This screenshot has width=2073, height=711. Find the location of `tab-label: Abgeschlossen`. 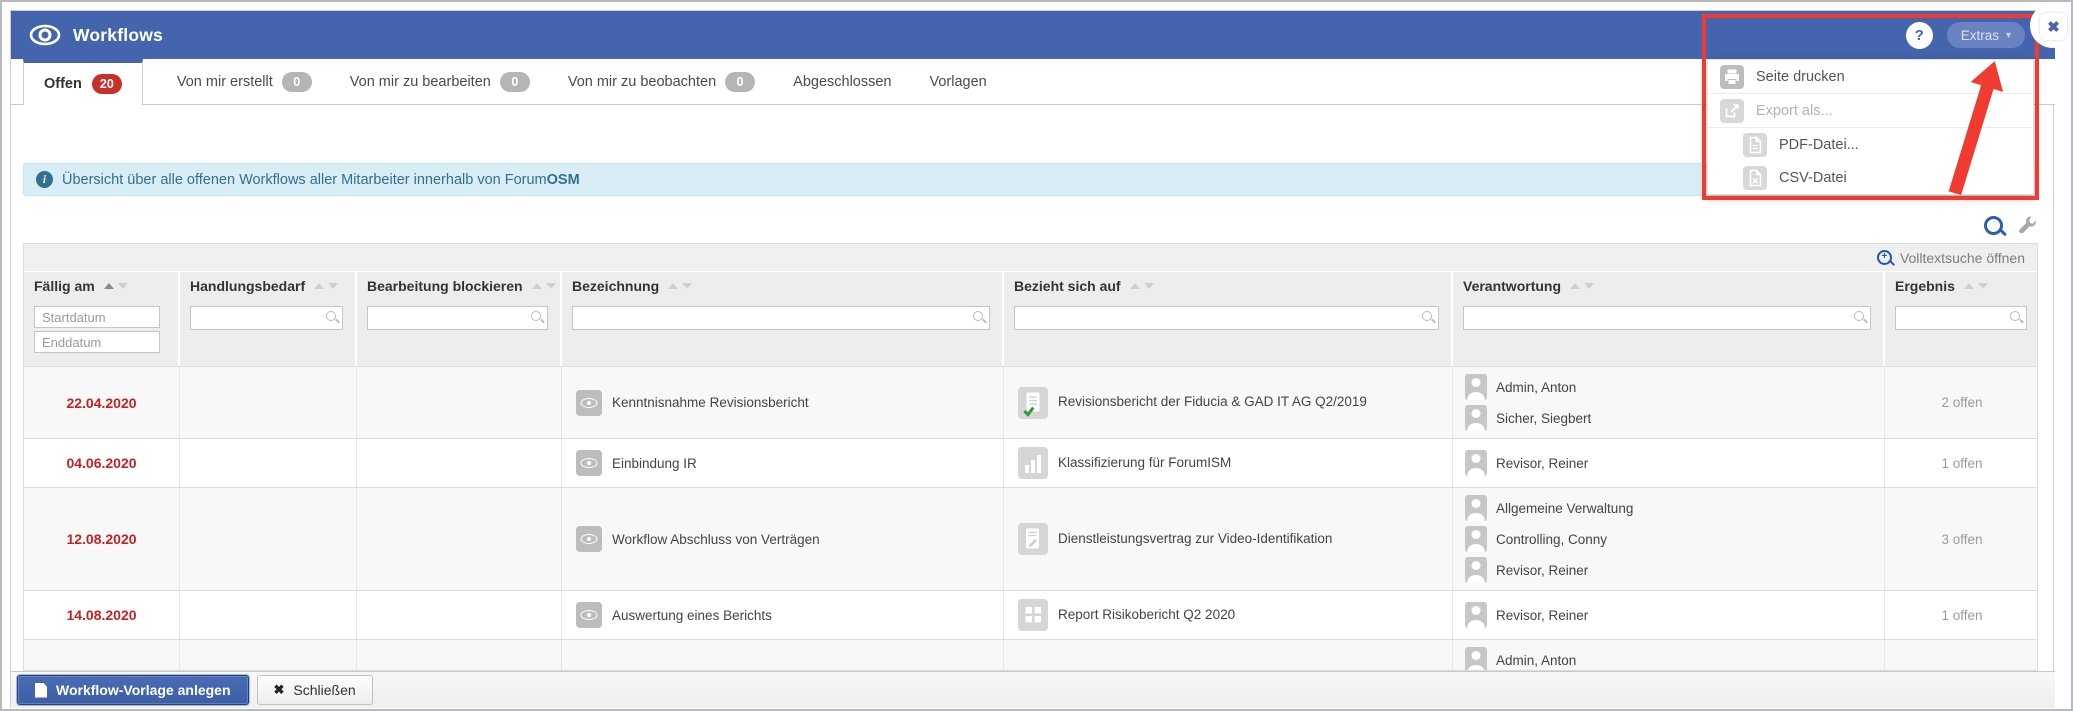

tab-label: Abgeschlossen is located at coordinates (842, 81).